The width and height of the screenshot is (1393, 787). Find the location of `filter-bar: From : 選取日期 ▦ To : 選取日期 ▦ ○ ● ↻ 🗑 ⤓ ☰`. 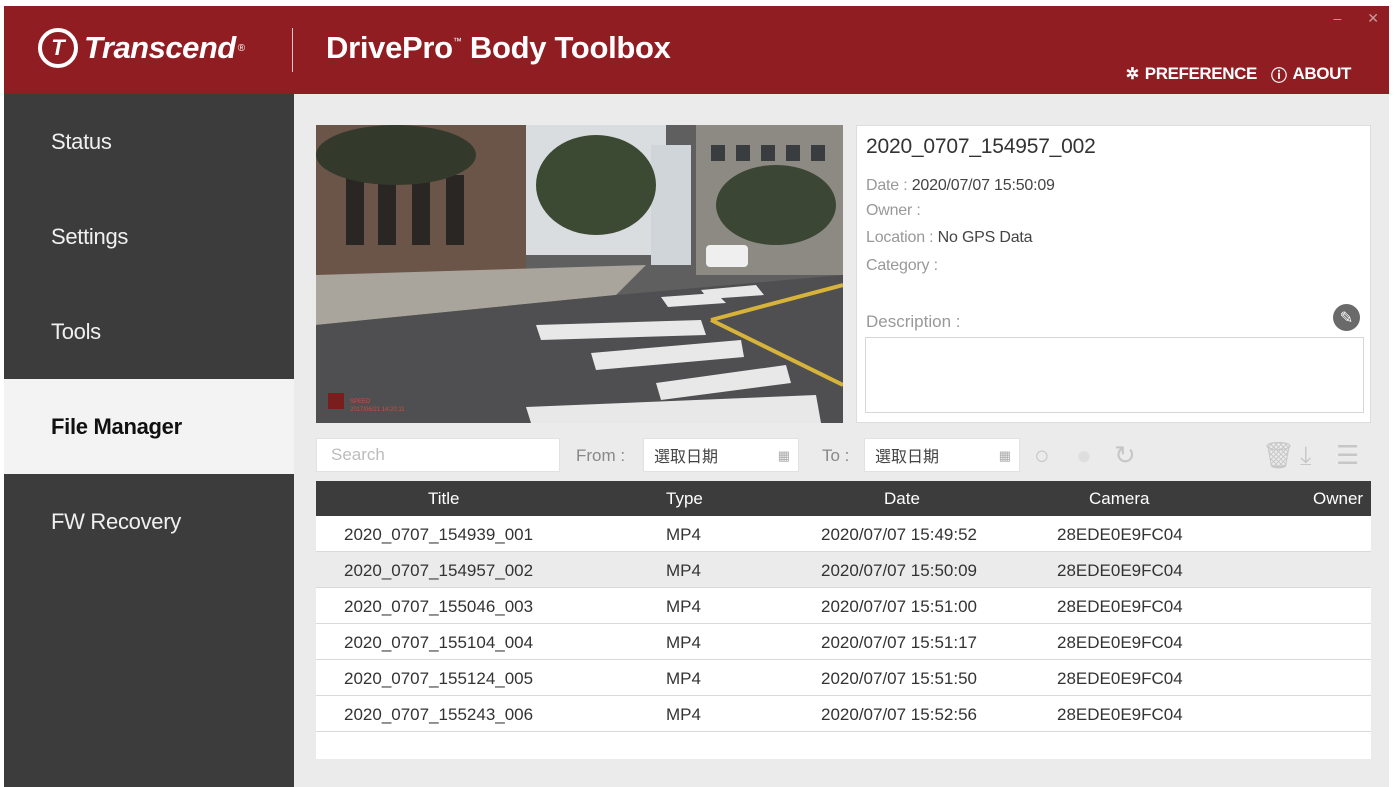

filter-bar: From : 選取日期 ▦ To : 選取日期 ▦ ○ ● ↻ 🗑 ⤓ ☰ is located at coordinates (843, 456).